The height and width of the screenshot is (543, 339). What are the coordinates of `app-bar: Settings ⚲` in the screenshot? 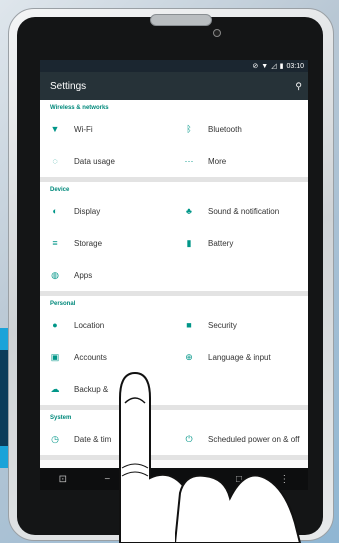 It's located at (174, 86).